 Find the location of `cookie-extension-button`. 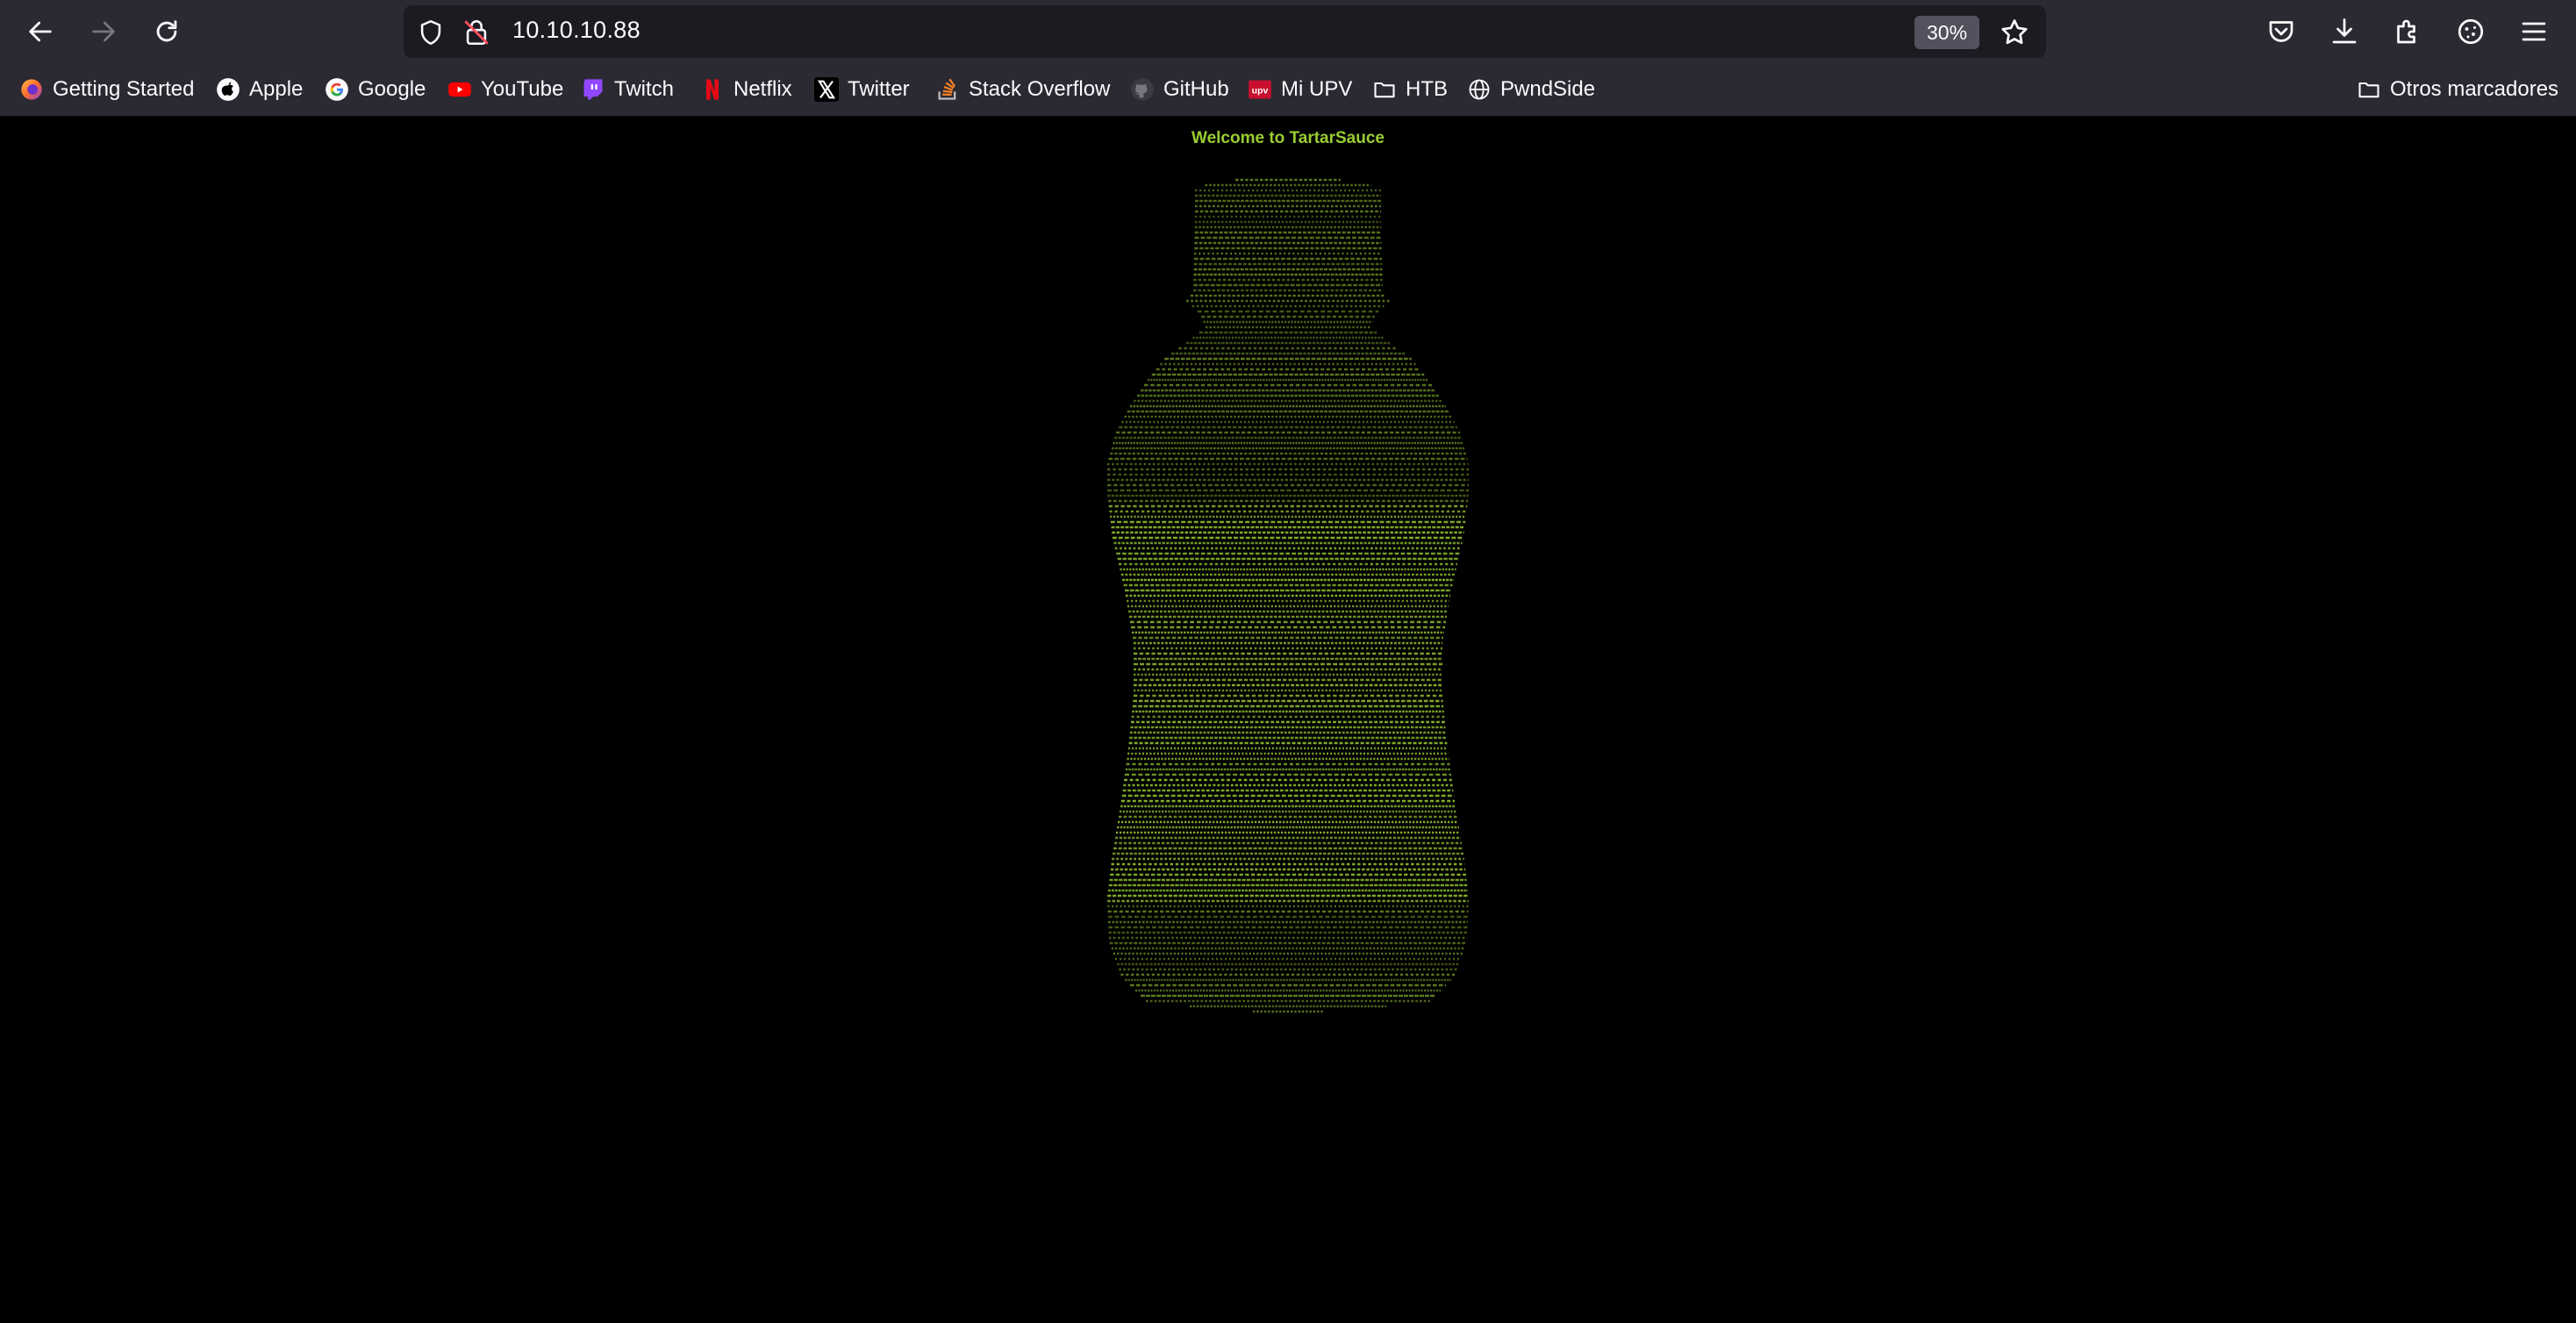

cookie-extension-button is located at coordinates (2470, 31).